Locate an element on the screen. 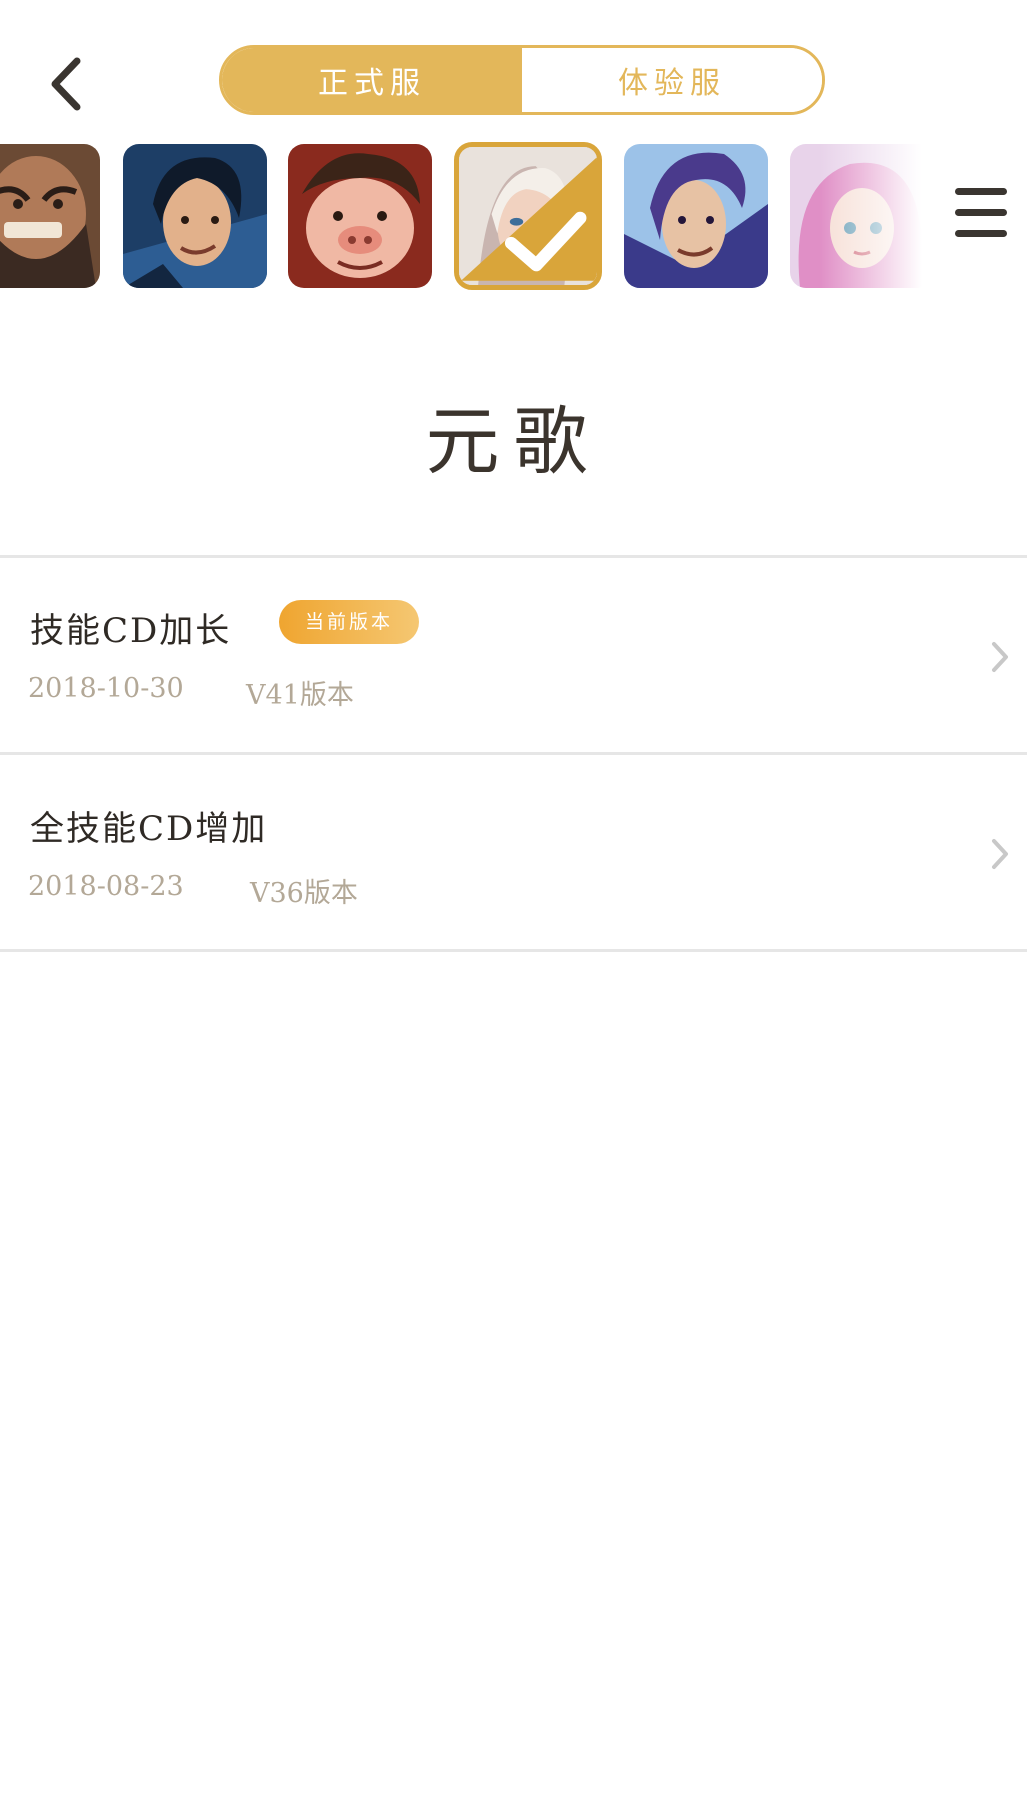 The height and width of the screenshot is (1799, 1027). current-version-badge: 当前版本 is located at coordinates (349, 622).